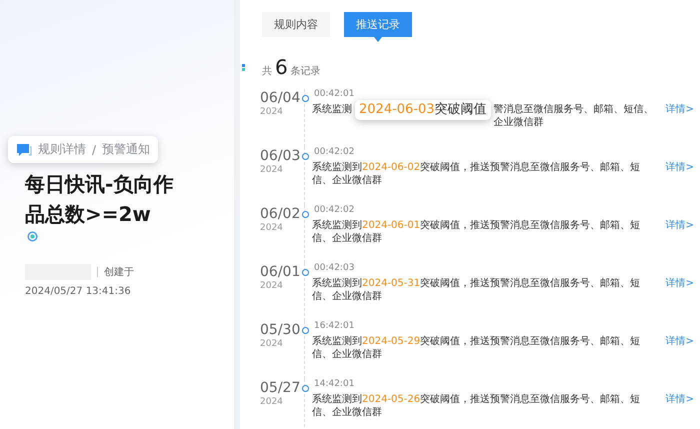  Describe the element at coordinates (278, 330) in the screenshot. I see `record-date: 05/30` at that location.